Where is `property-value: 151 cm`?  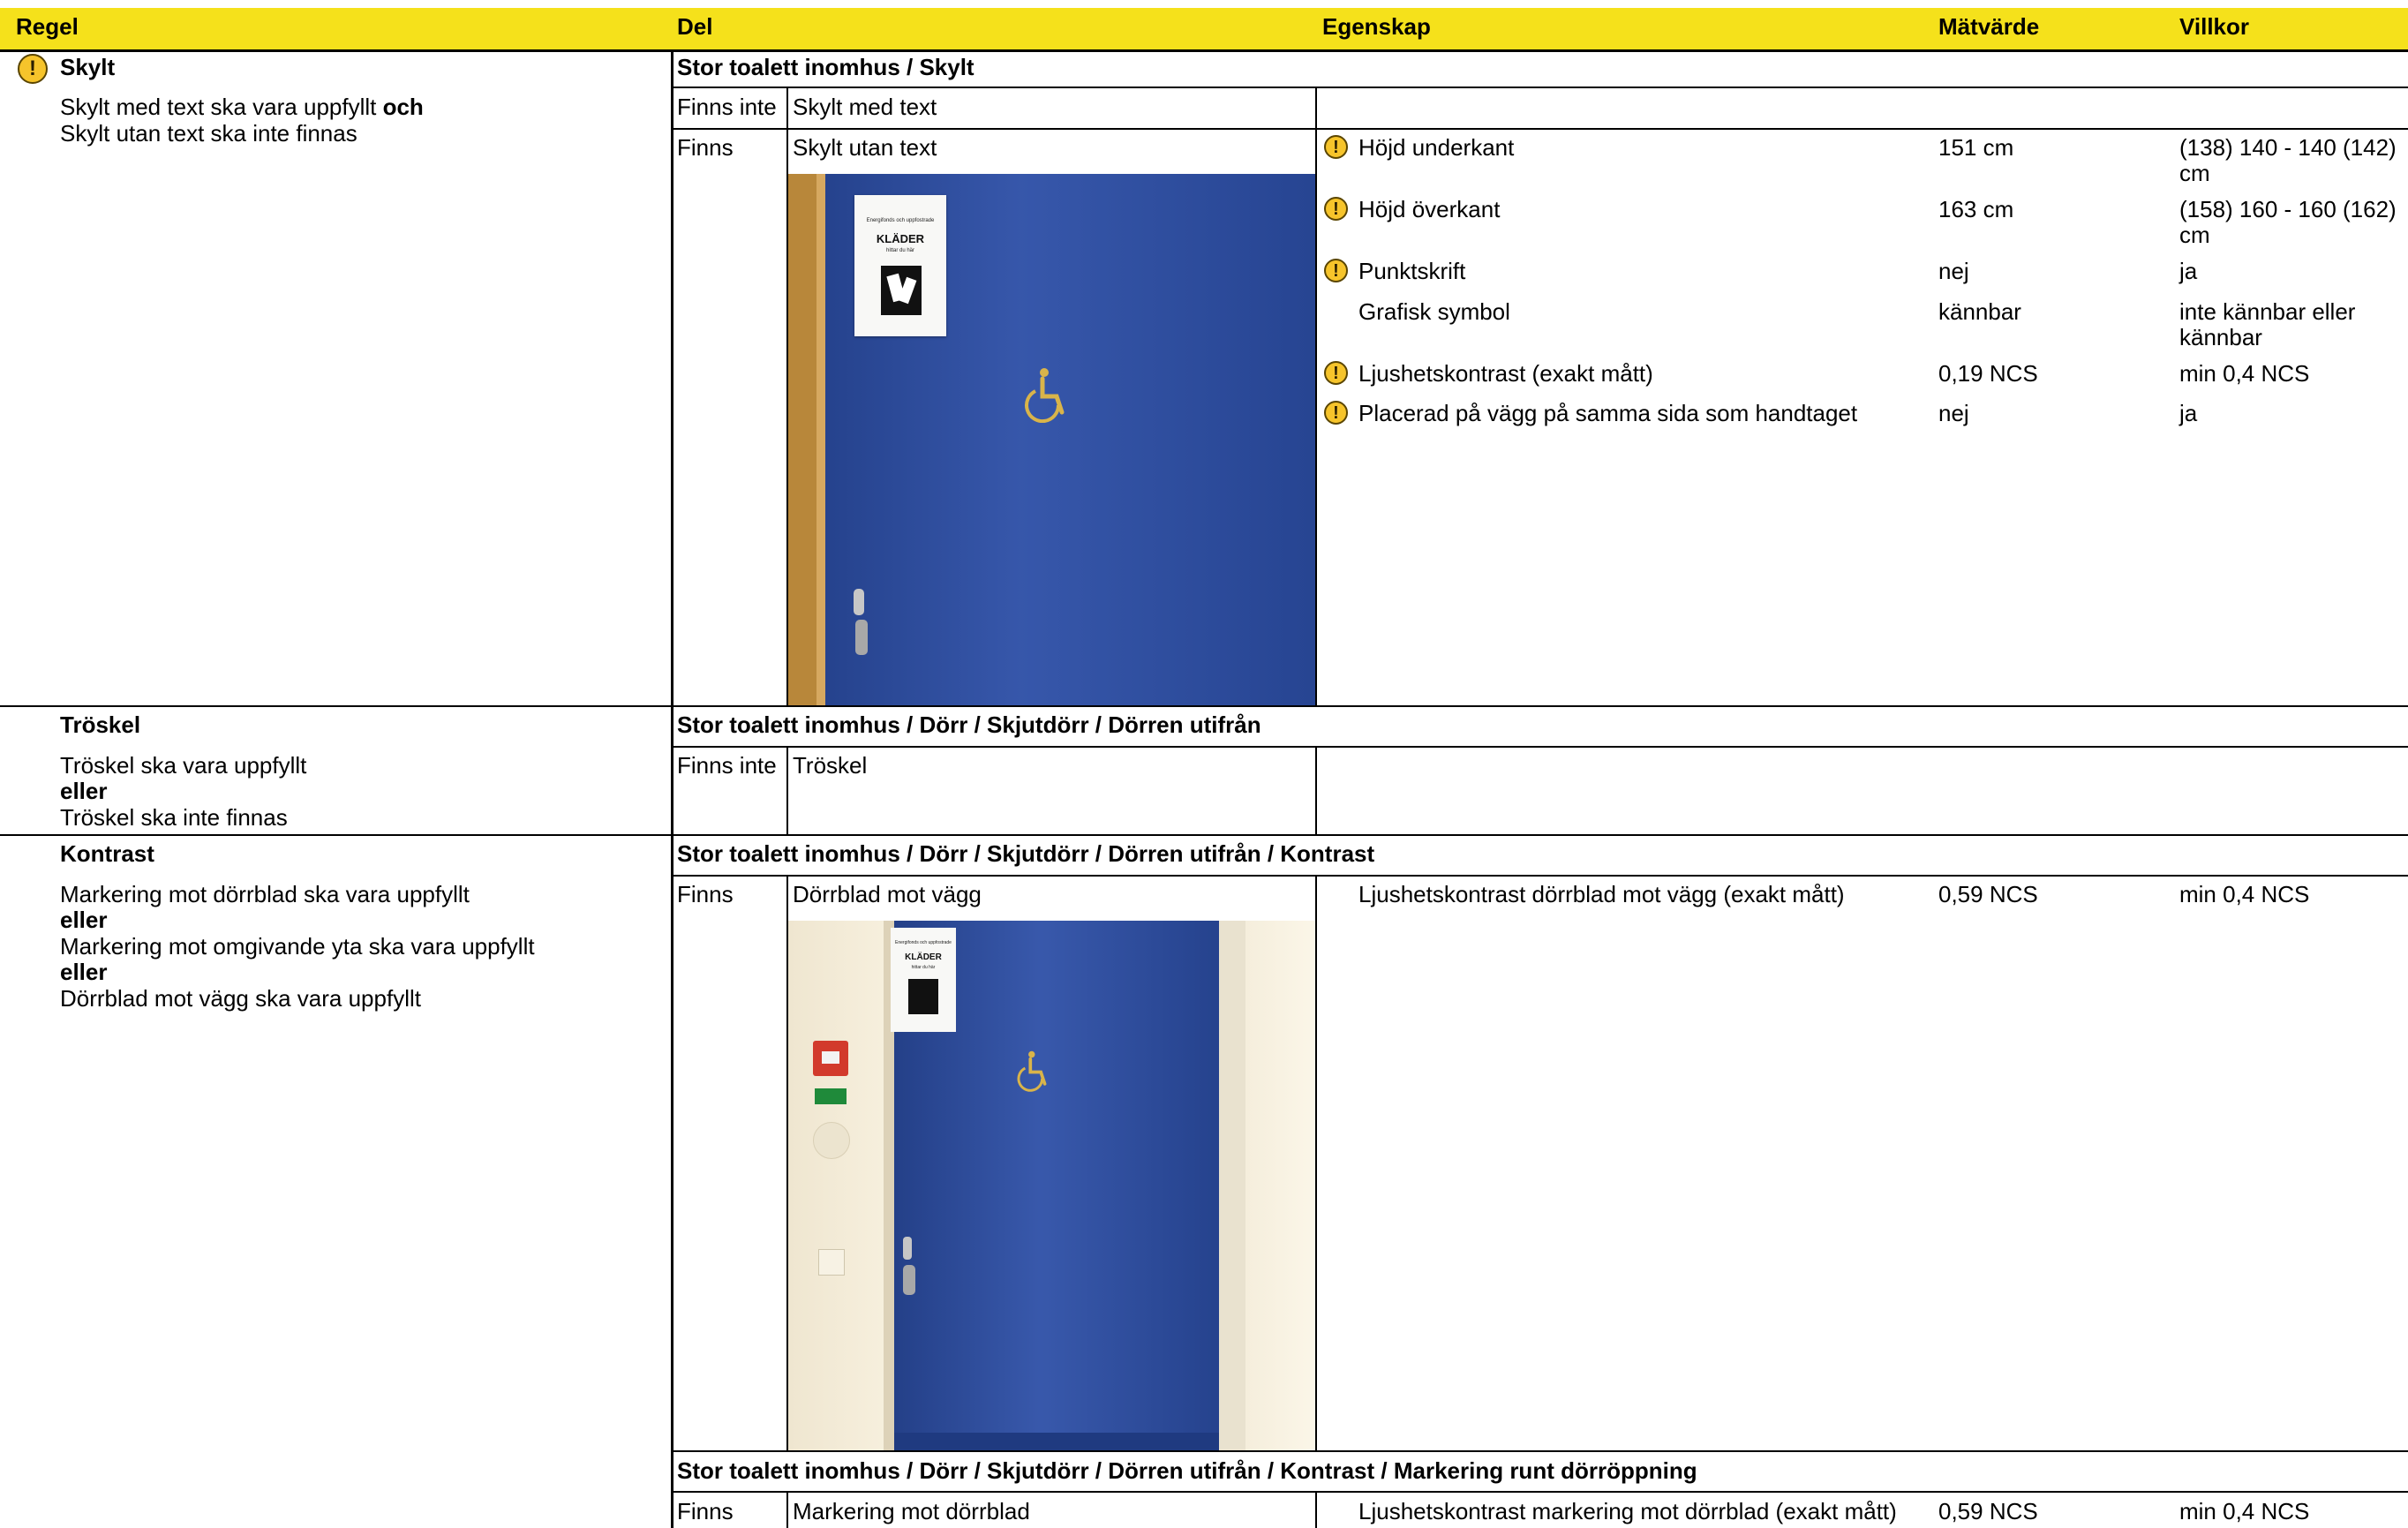
property-value: 151 cm is located at coordinates (1976, 147).